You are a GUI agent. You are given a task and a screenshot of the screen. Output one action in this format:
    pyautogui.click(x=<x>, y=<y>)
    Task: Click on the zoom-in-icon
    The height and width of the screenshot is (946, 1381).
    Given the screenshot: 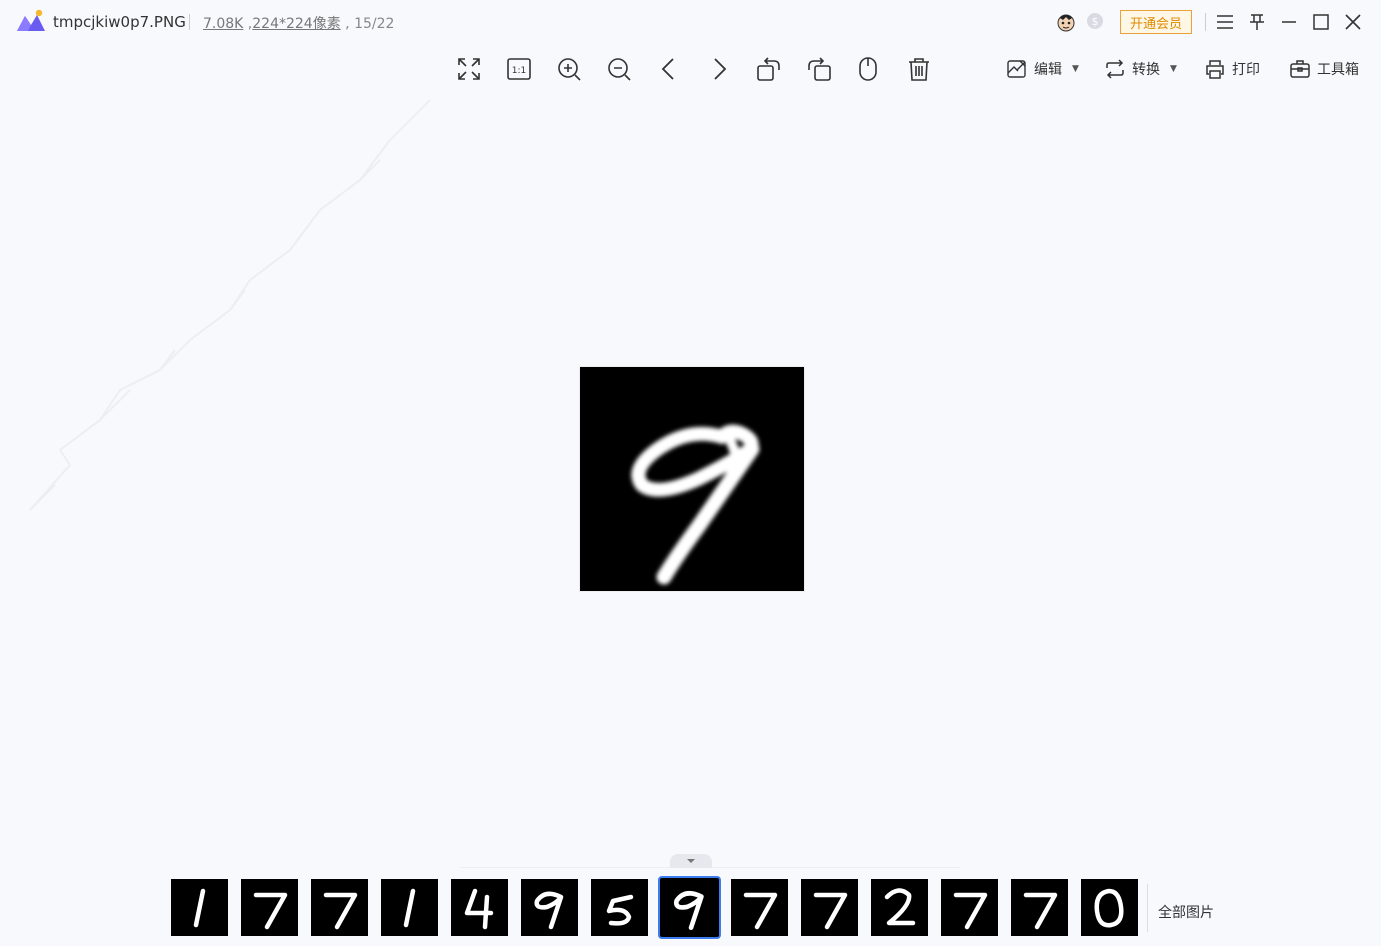 What is the action you would take?
    pyautogui.click(x=569, y=69)
    